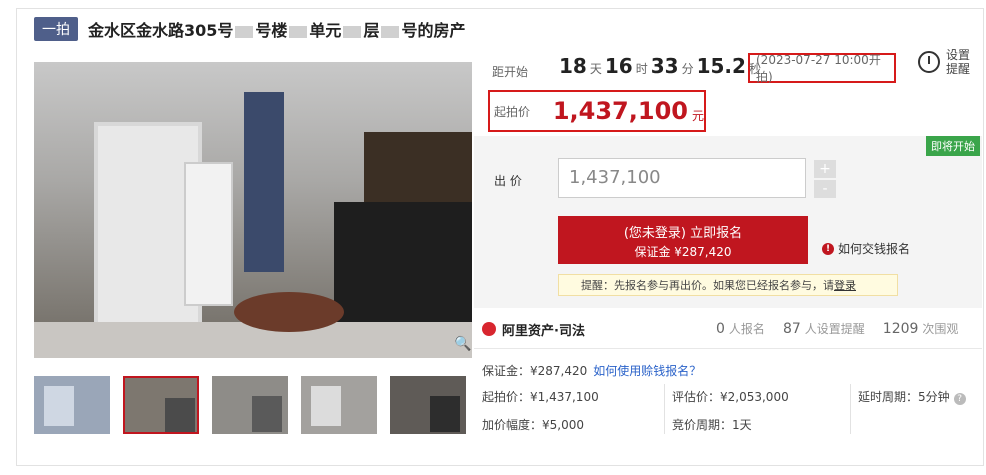 The width and height of the screenshot is (986, 475). What do you see at coordinates (543, 331) in the screenshot?
I see `platform-name: 阿里资产·司法` at bounding box center [543, 331].